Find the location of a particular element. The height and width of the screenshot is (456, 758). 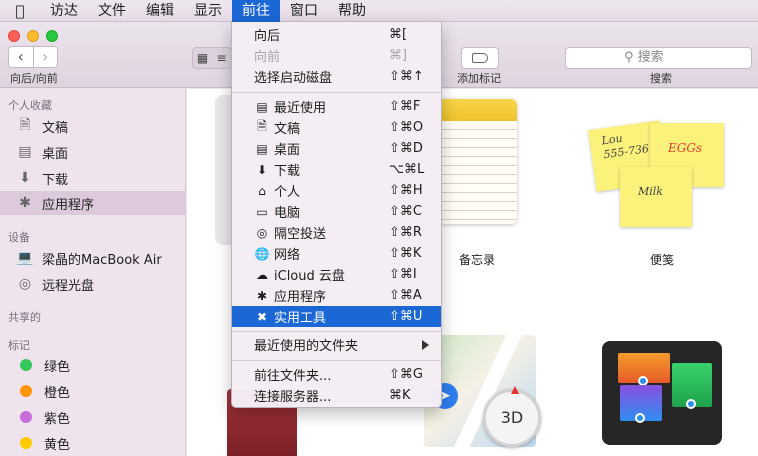

list-view-button: ≡ is located at coordinates (221, 58).